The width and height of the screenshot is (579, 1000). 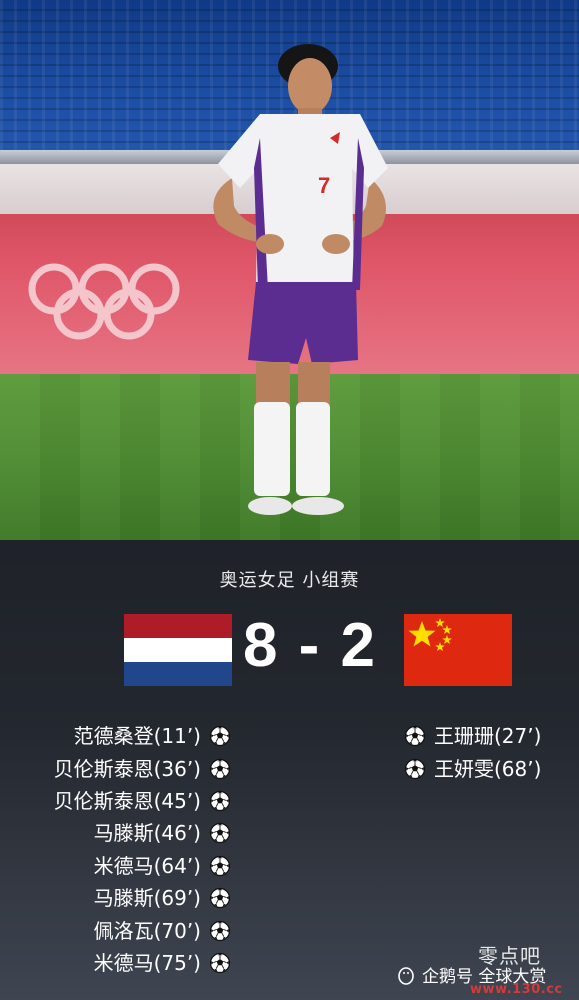 What do you see at coordinates (147, 962) in the screenshot?
I see `scorer-text: 米德马(75’)` at bounding box center [147, 962].